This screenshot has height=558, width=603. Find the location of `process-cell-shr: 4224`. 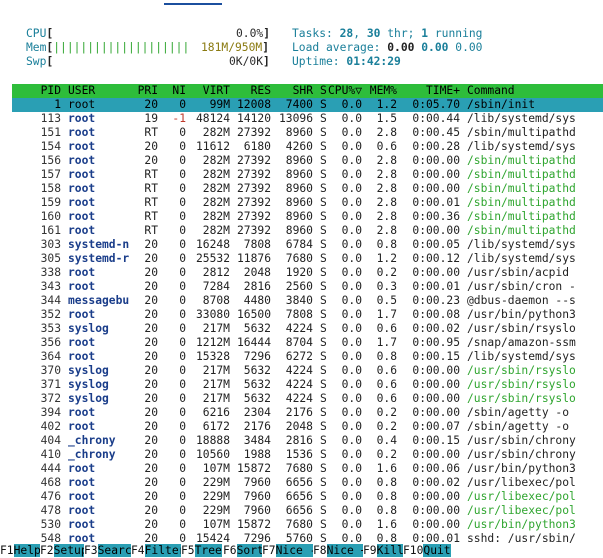

process-cell-shr: 4224 is located at coordinates (299, 329).